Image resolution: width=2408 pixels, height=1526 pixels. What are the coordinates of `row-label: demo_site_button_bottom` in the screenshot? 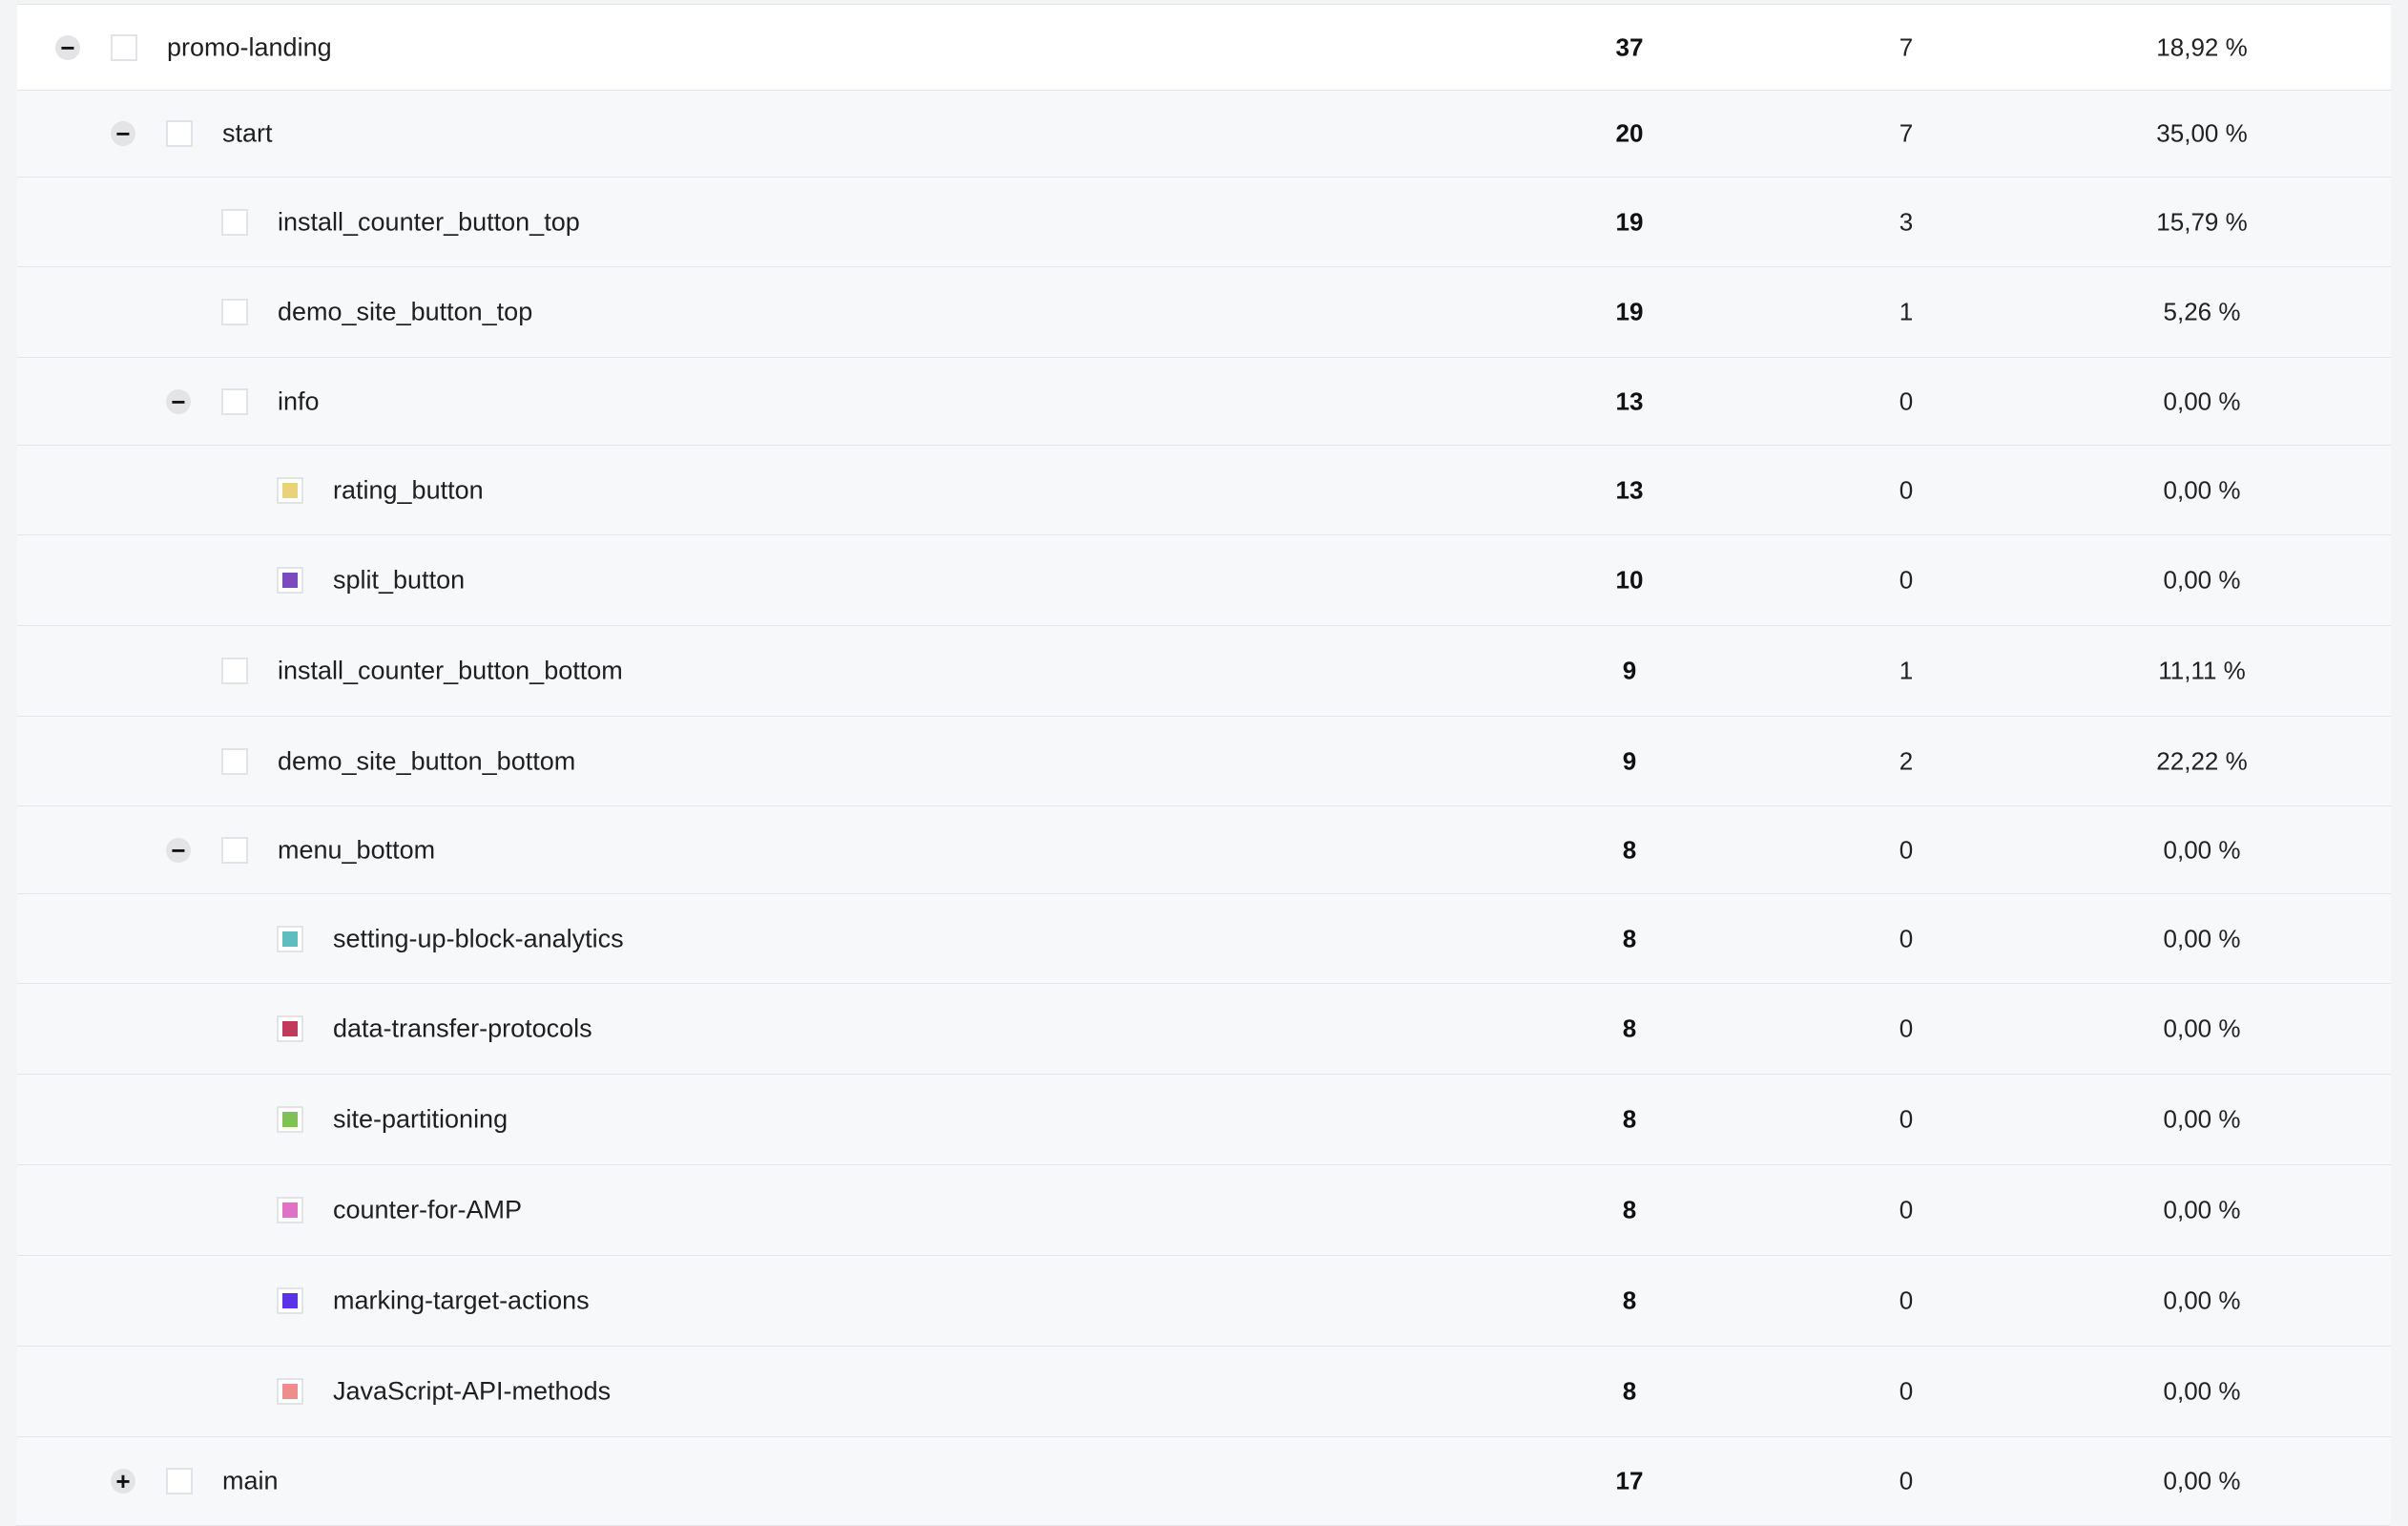 It's located at (427, 760).